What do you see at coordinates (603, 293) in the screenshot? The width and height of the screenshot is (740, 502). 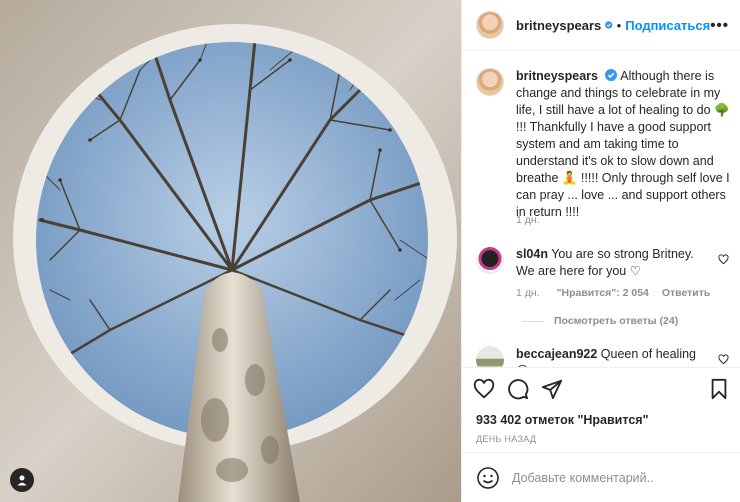 I see `comment-likes-count: "Нравится": 2 054` at bounding box center [603, 293].